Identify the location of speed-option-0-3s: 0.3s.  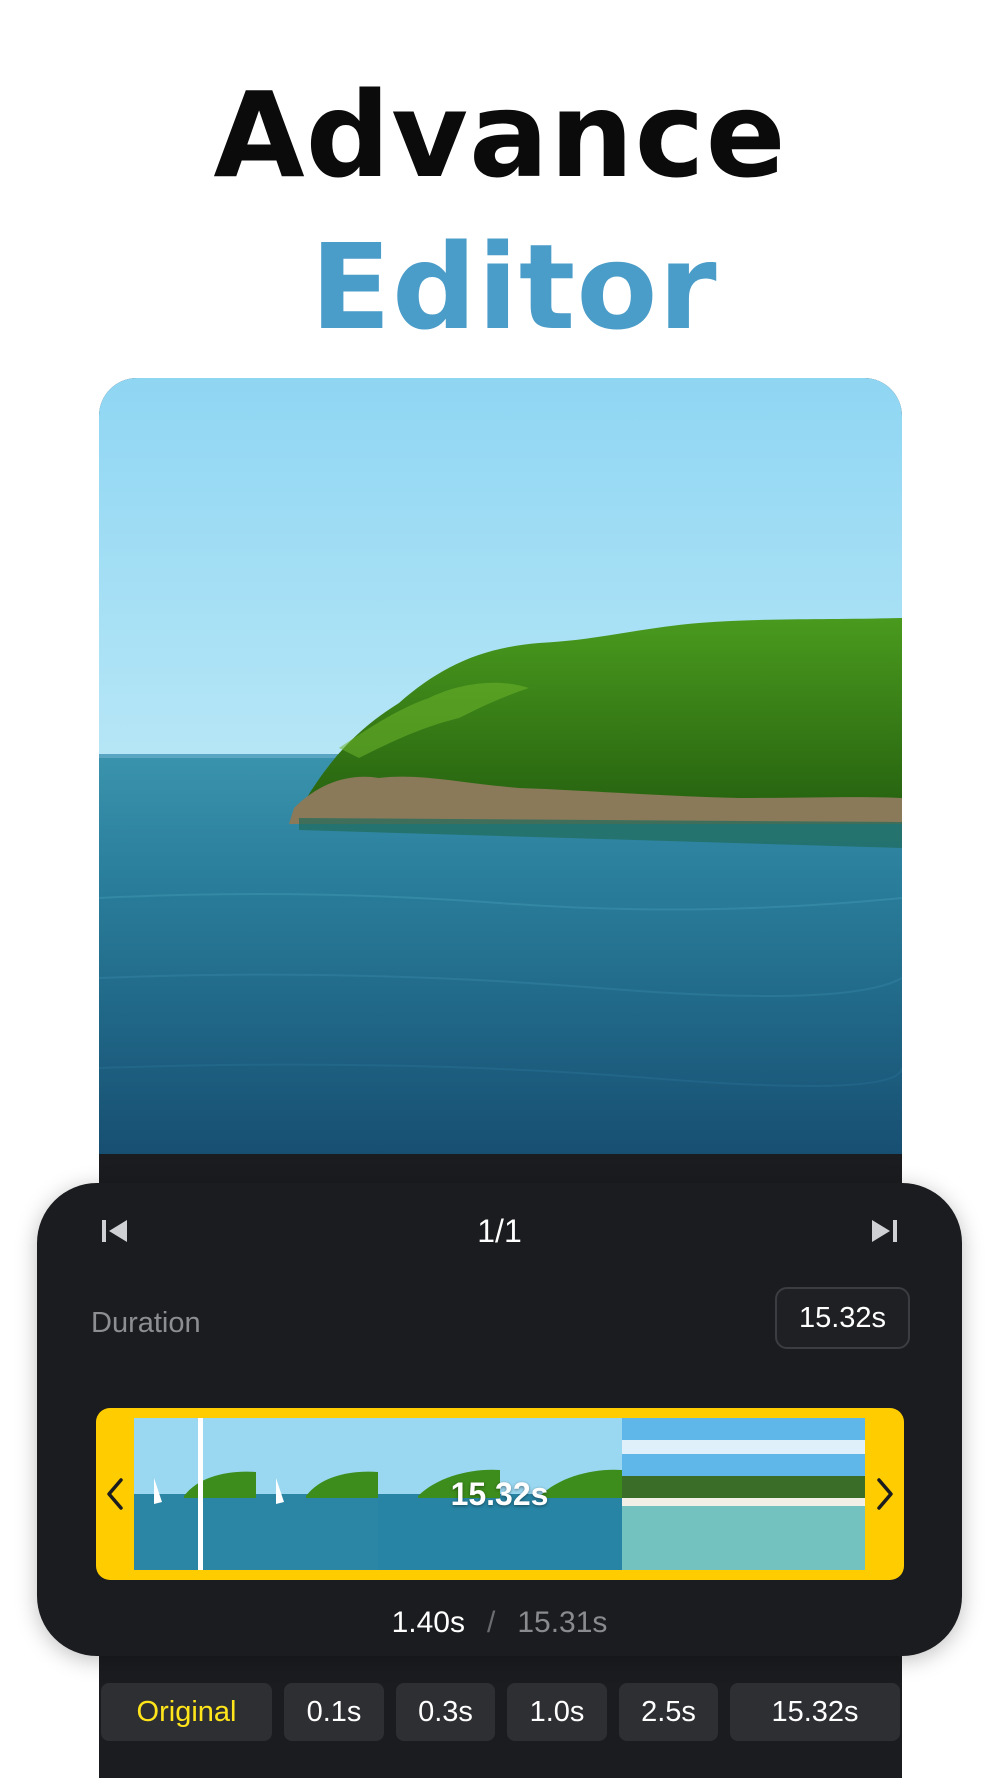
(445, 1712).